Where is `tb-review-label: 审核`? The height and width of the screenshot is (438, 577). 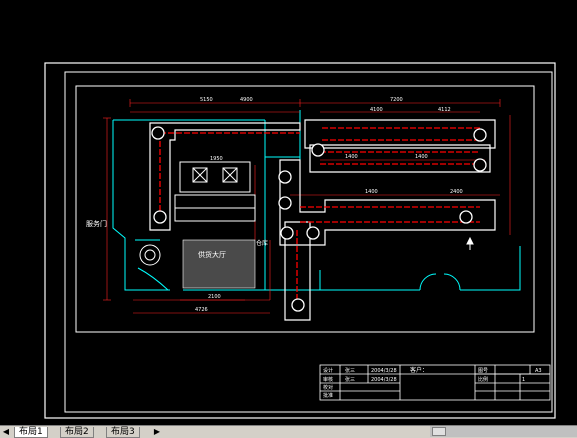
tb-review-label: 审核 is located at coordinates (328, 379).